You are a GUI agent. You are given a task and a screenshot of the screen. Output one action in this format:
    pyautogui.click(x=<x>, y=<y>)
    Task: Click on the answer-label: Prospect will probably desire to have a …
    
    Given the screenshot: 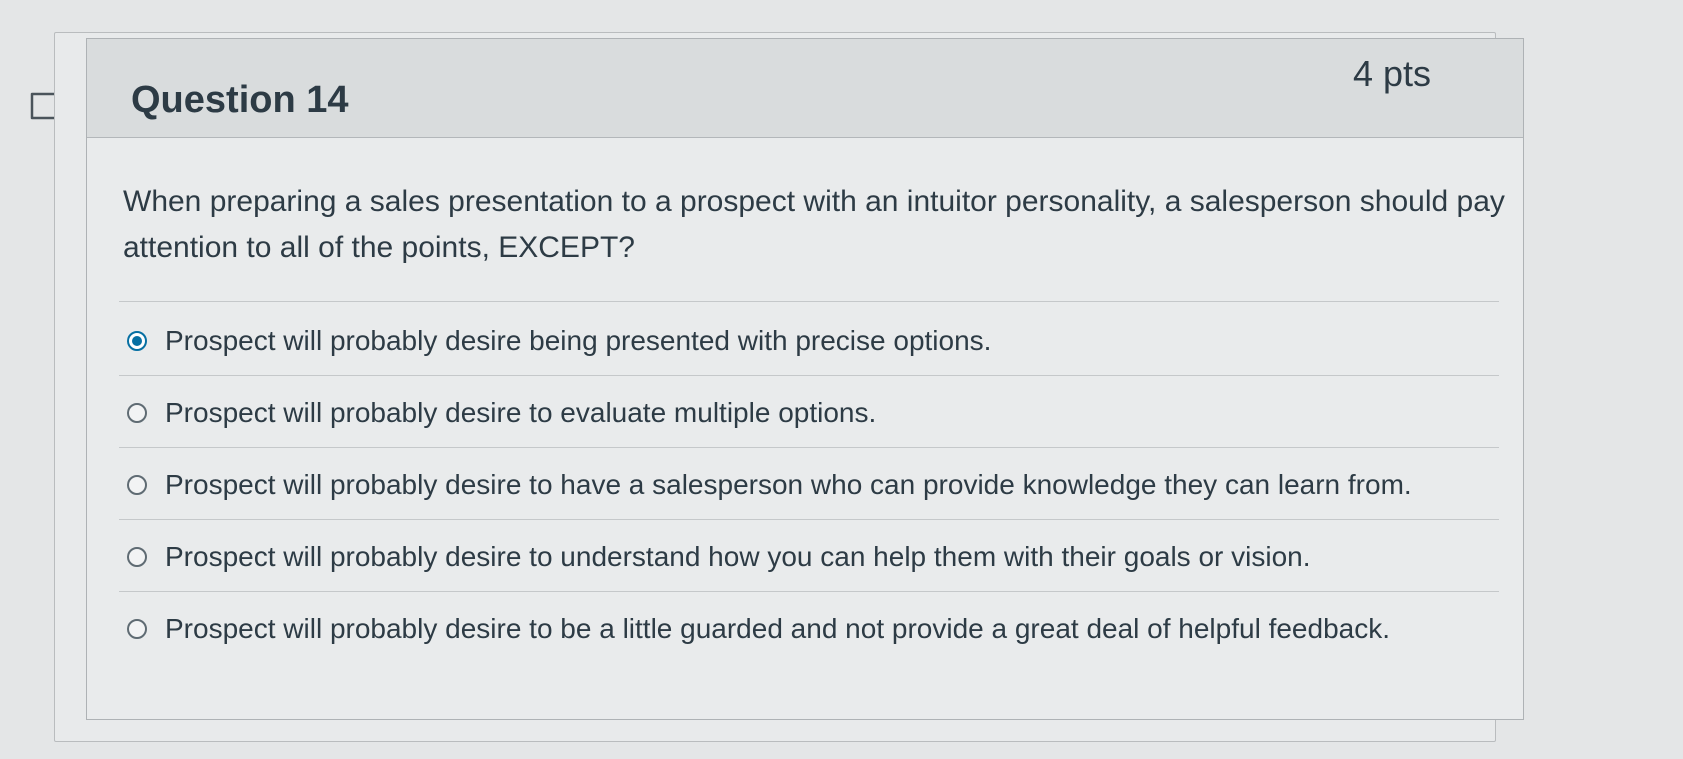 What is the action you would take?
    pyautogui.click(x=788, y=484)
    